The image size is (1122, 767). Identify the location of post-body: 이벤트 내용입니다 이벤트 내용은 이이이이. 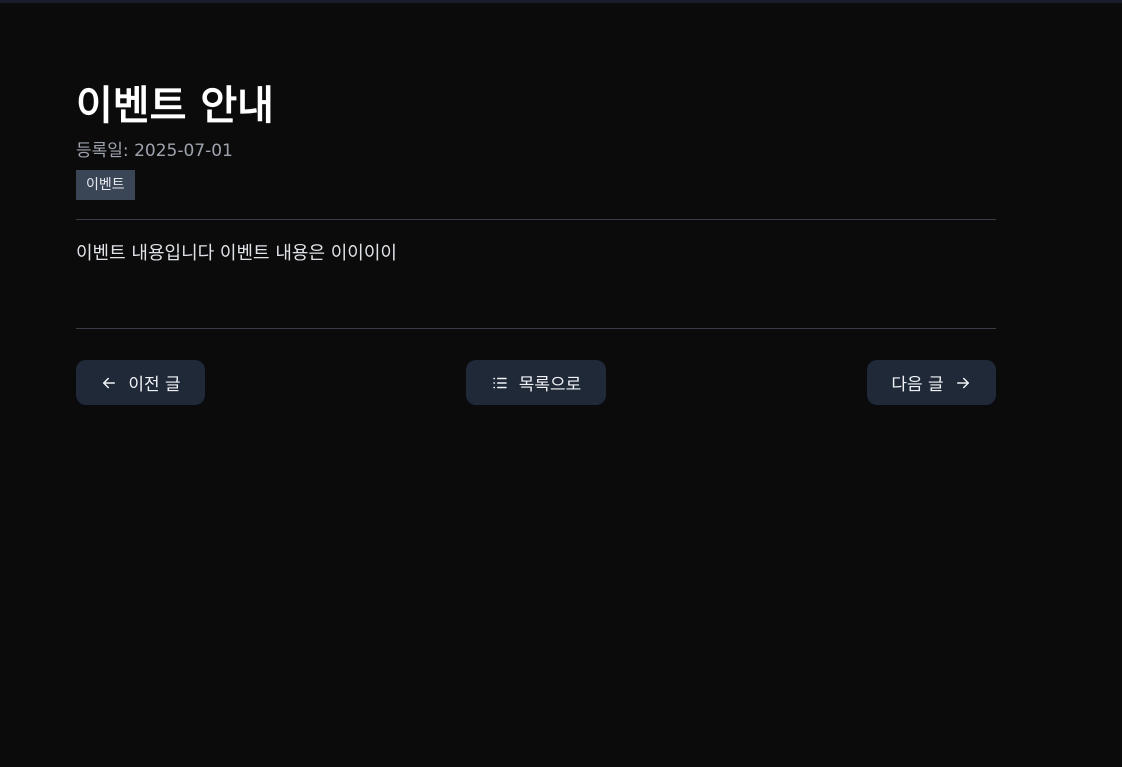
(236, 253).